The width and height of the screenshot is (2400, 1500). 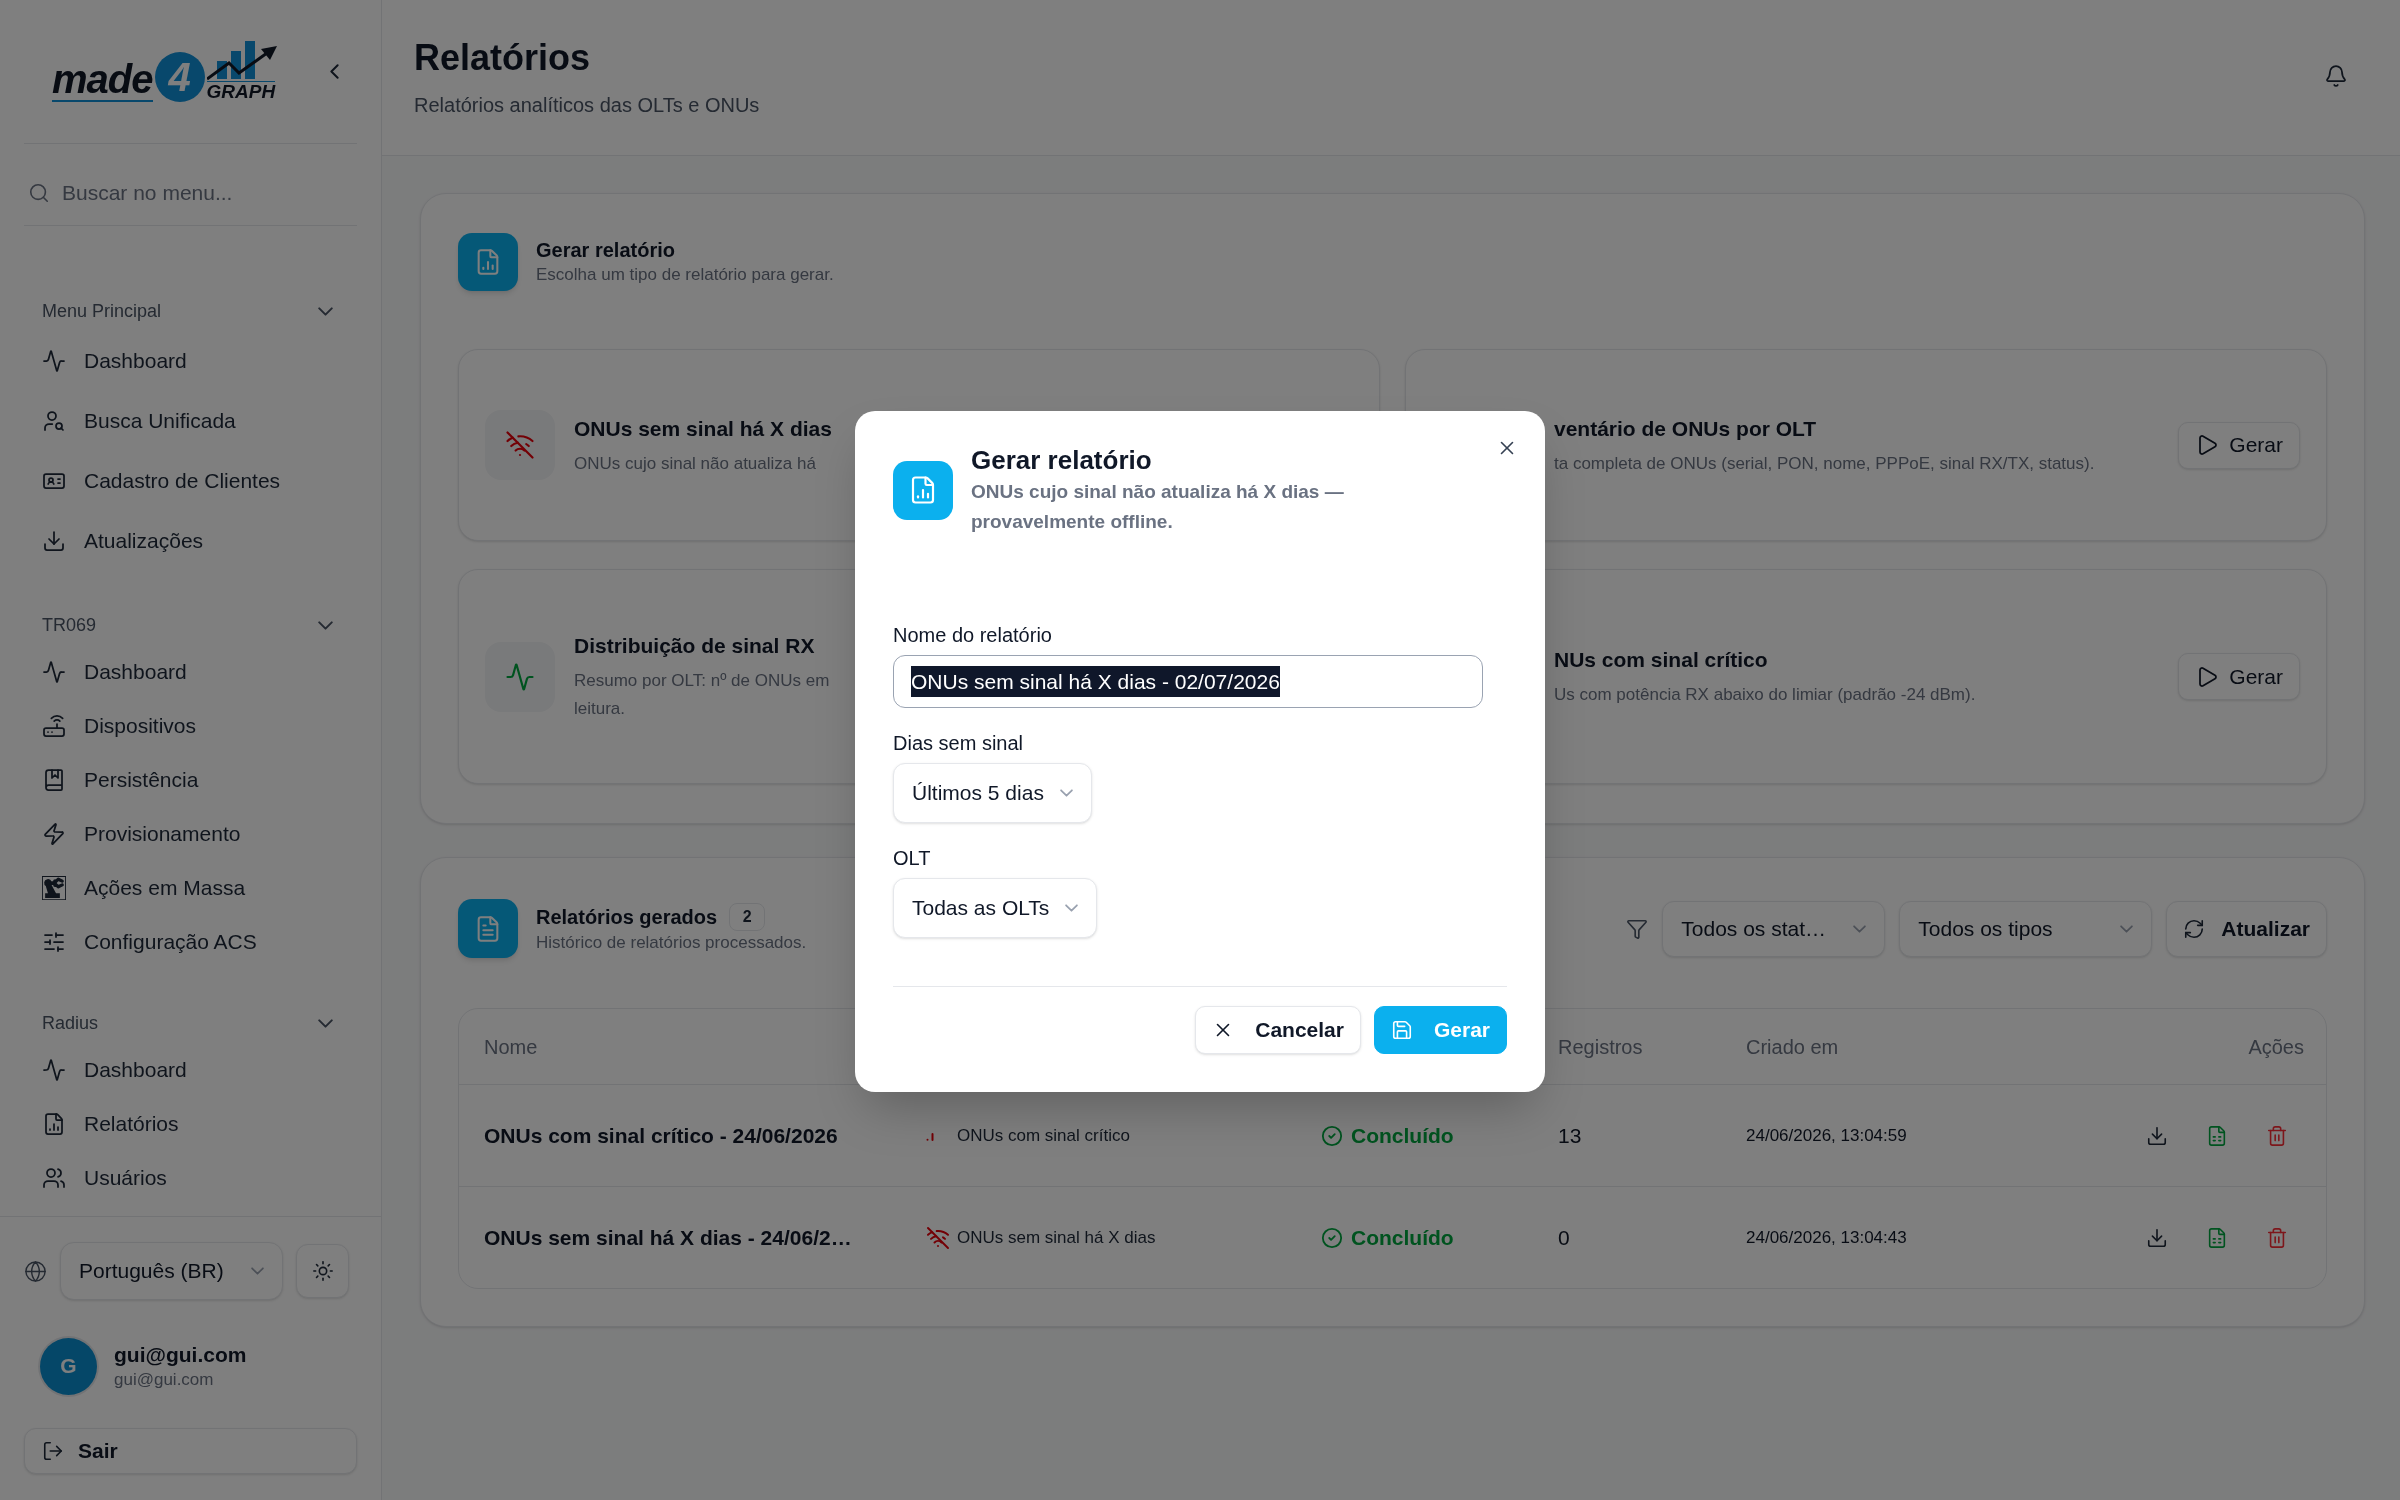 I want to click on theme-toggle-button, so click(x=322, y=1271).